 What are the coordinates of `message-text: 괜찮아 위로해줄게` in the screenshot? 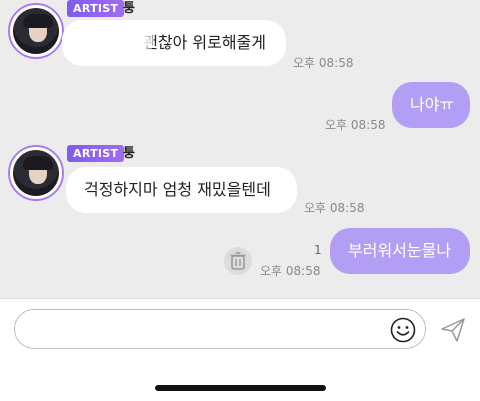 It's located at (204, 42).